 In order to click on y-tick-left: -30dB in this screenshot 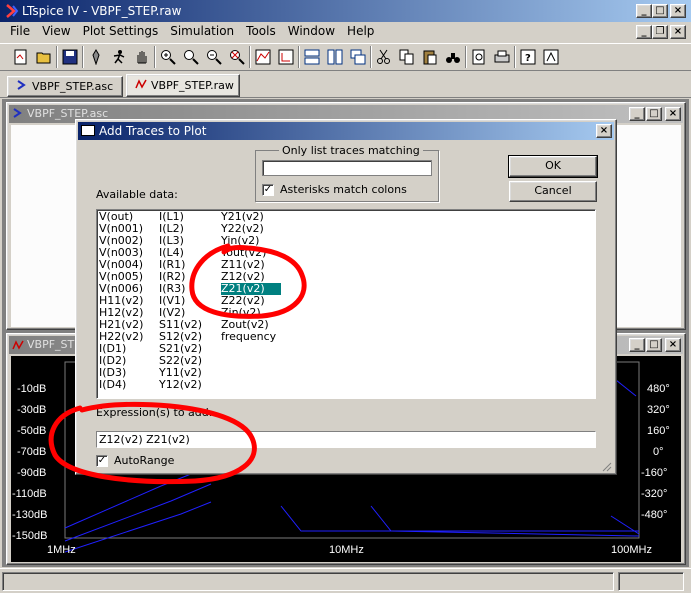, I will do `click(32, 410)`.